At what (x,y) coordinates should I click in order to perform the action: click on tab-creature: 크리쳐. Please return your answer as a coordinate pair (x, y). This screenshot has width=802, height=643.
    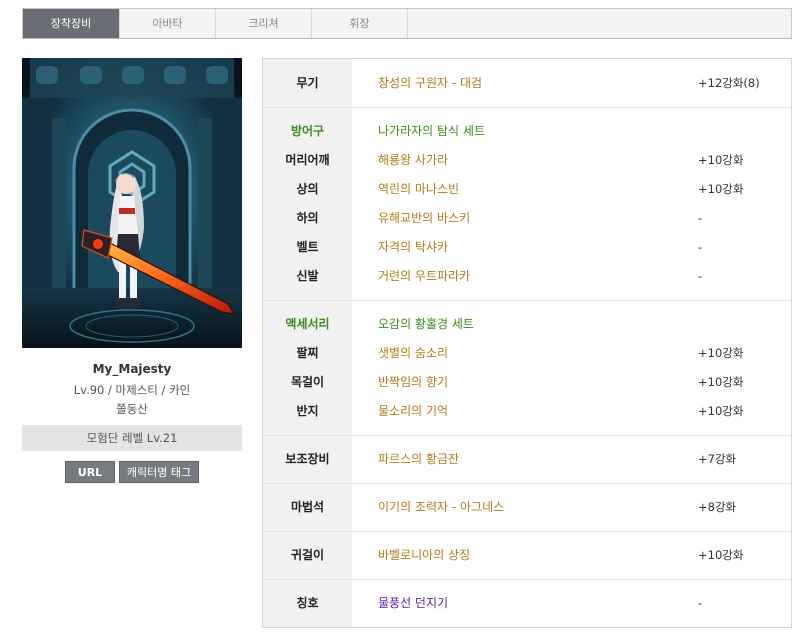
    Looking at the image, I should click on (264, 23).